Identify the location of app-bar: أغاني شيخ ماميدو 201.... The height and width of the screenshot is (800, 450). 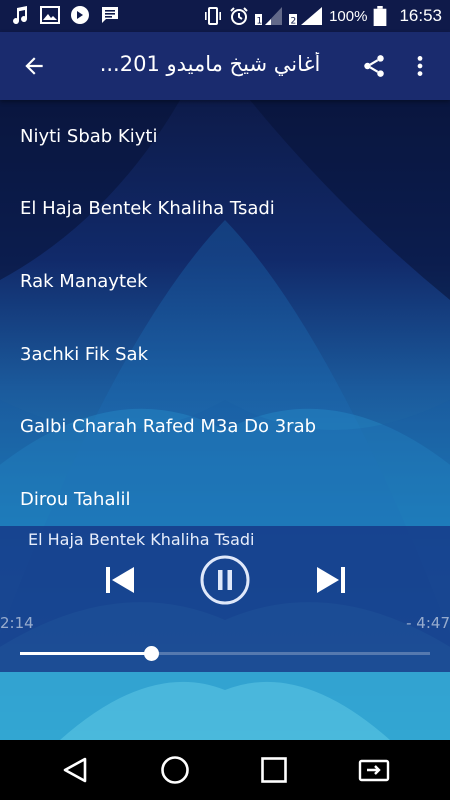
(225, 66).